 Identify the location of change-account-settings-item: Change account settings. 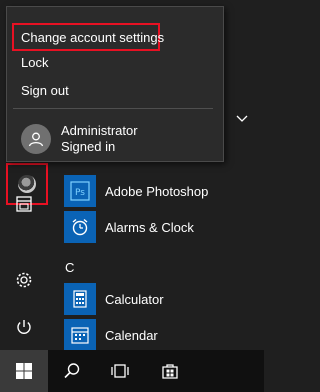
(88, 37).